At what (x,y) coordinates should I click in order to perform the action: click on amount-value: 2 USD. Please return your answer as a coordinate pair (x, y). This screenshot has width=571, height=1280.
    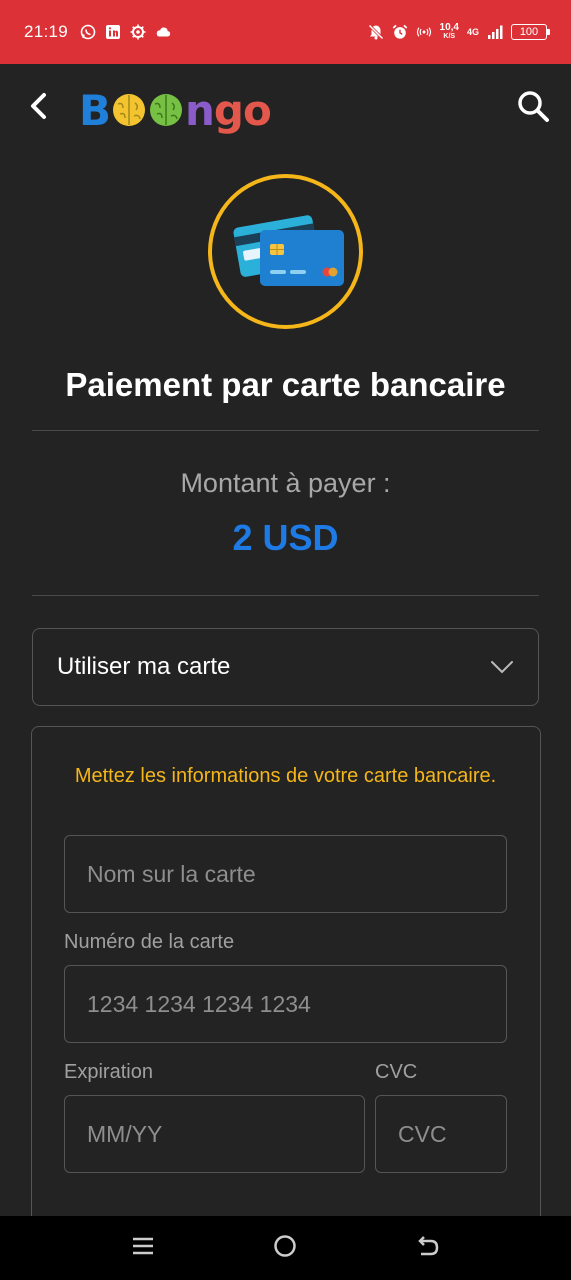
    Looking at the image, I should click on (285, 537).